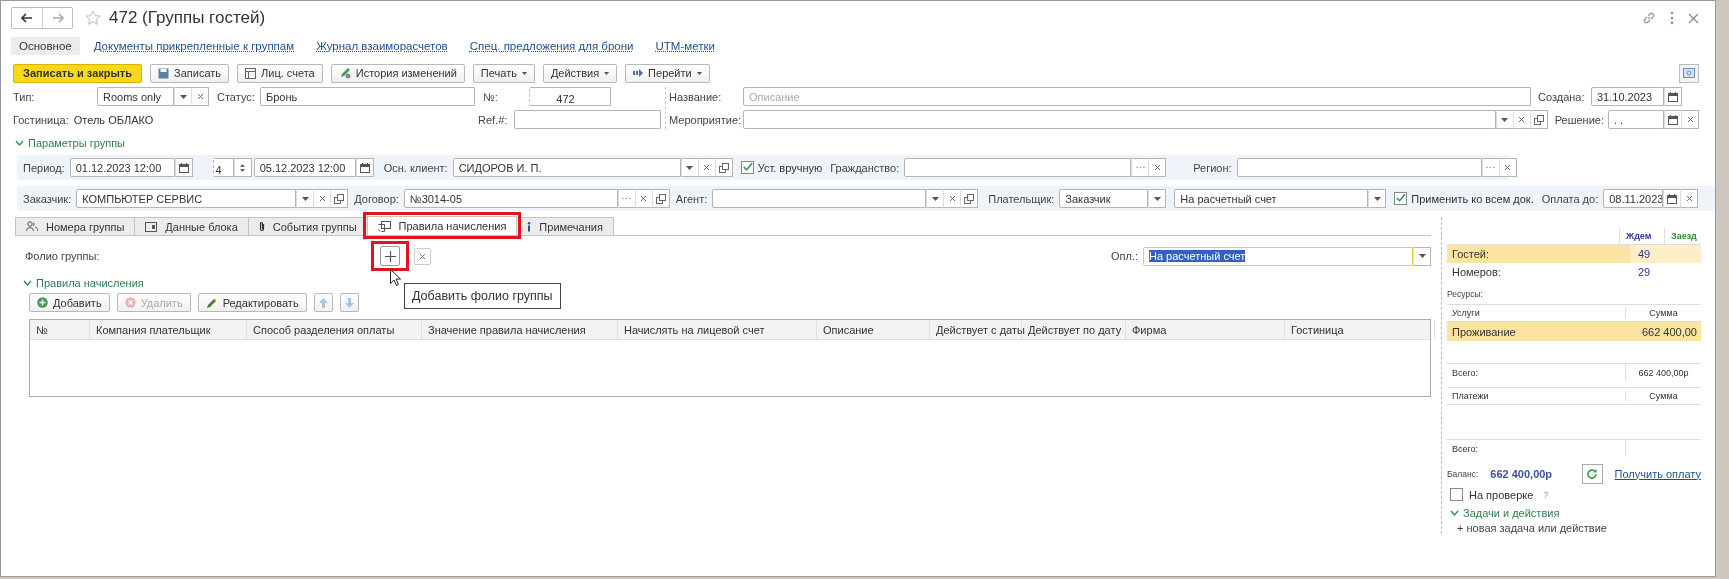 This screenshot has width=1729, height=579. Describe the element at coordinates (1476, 272) in the screenshot. I see `row-label: Номеров:` at that location.